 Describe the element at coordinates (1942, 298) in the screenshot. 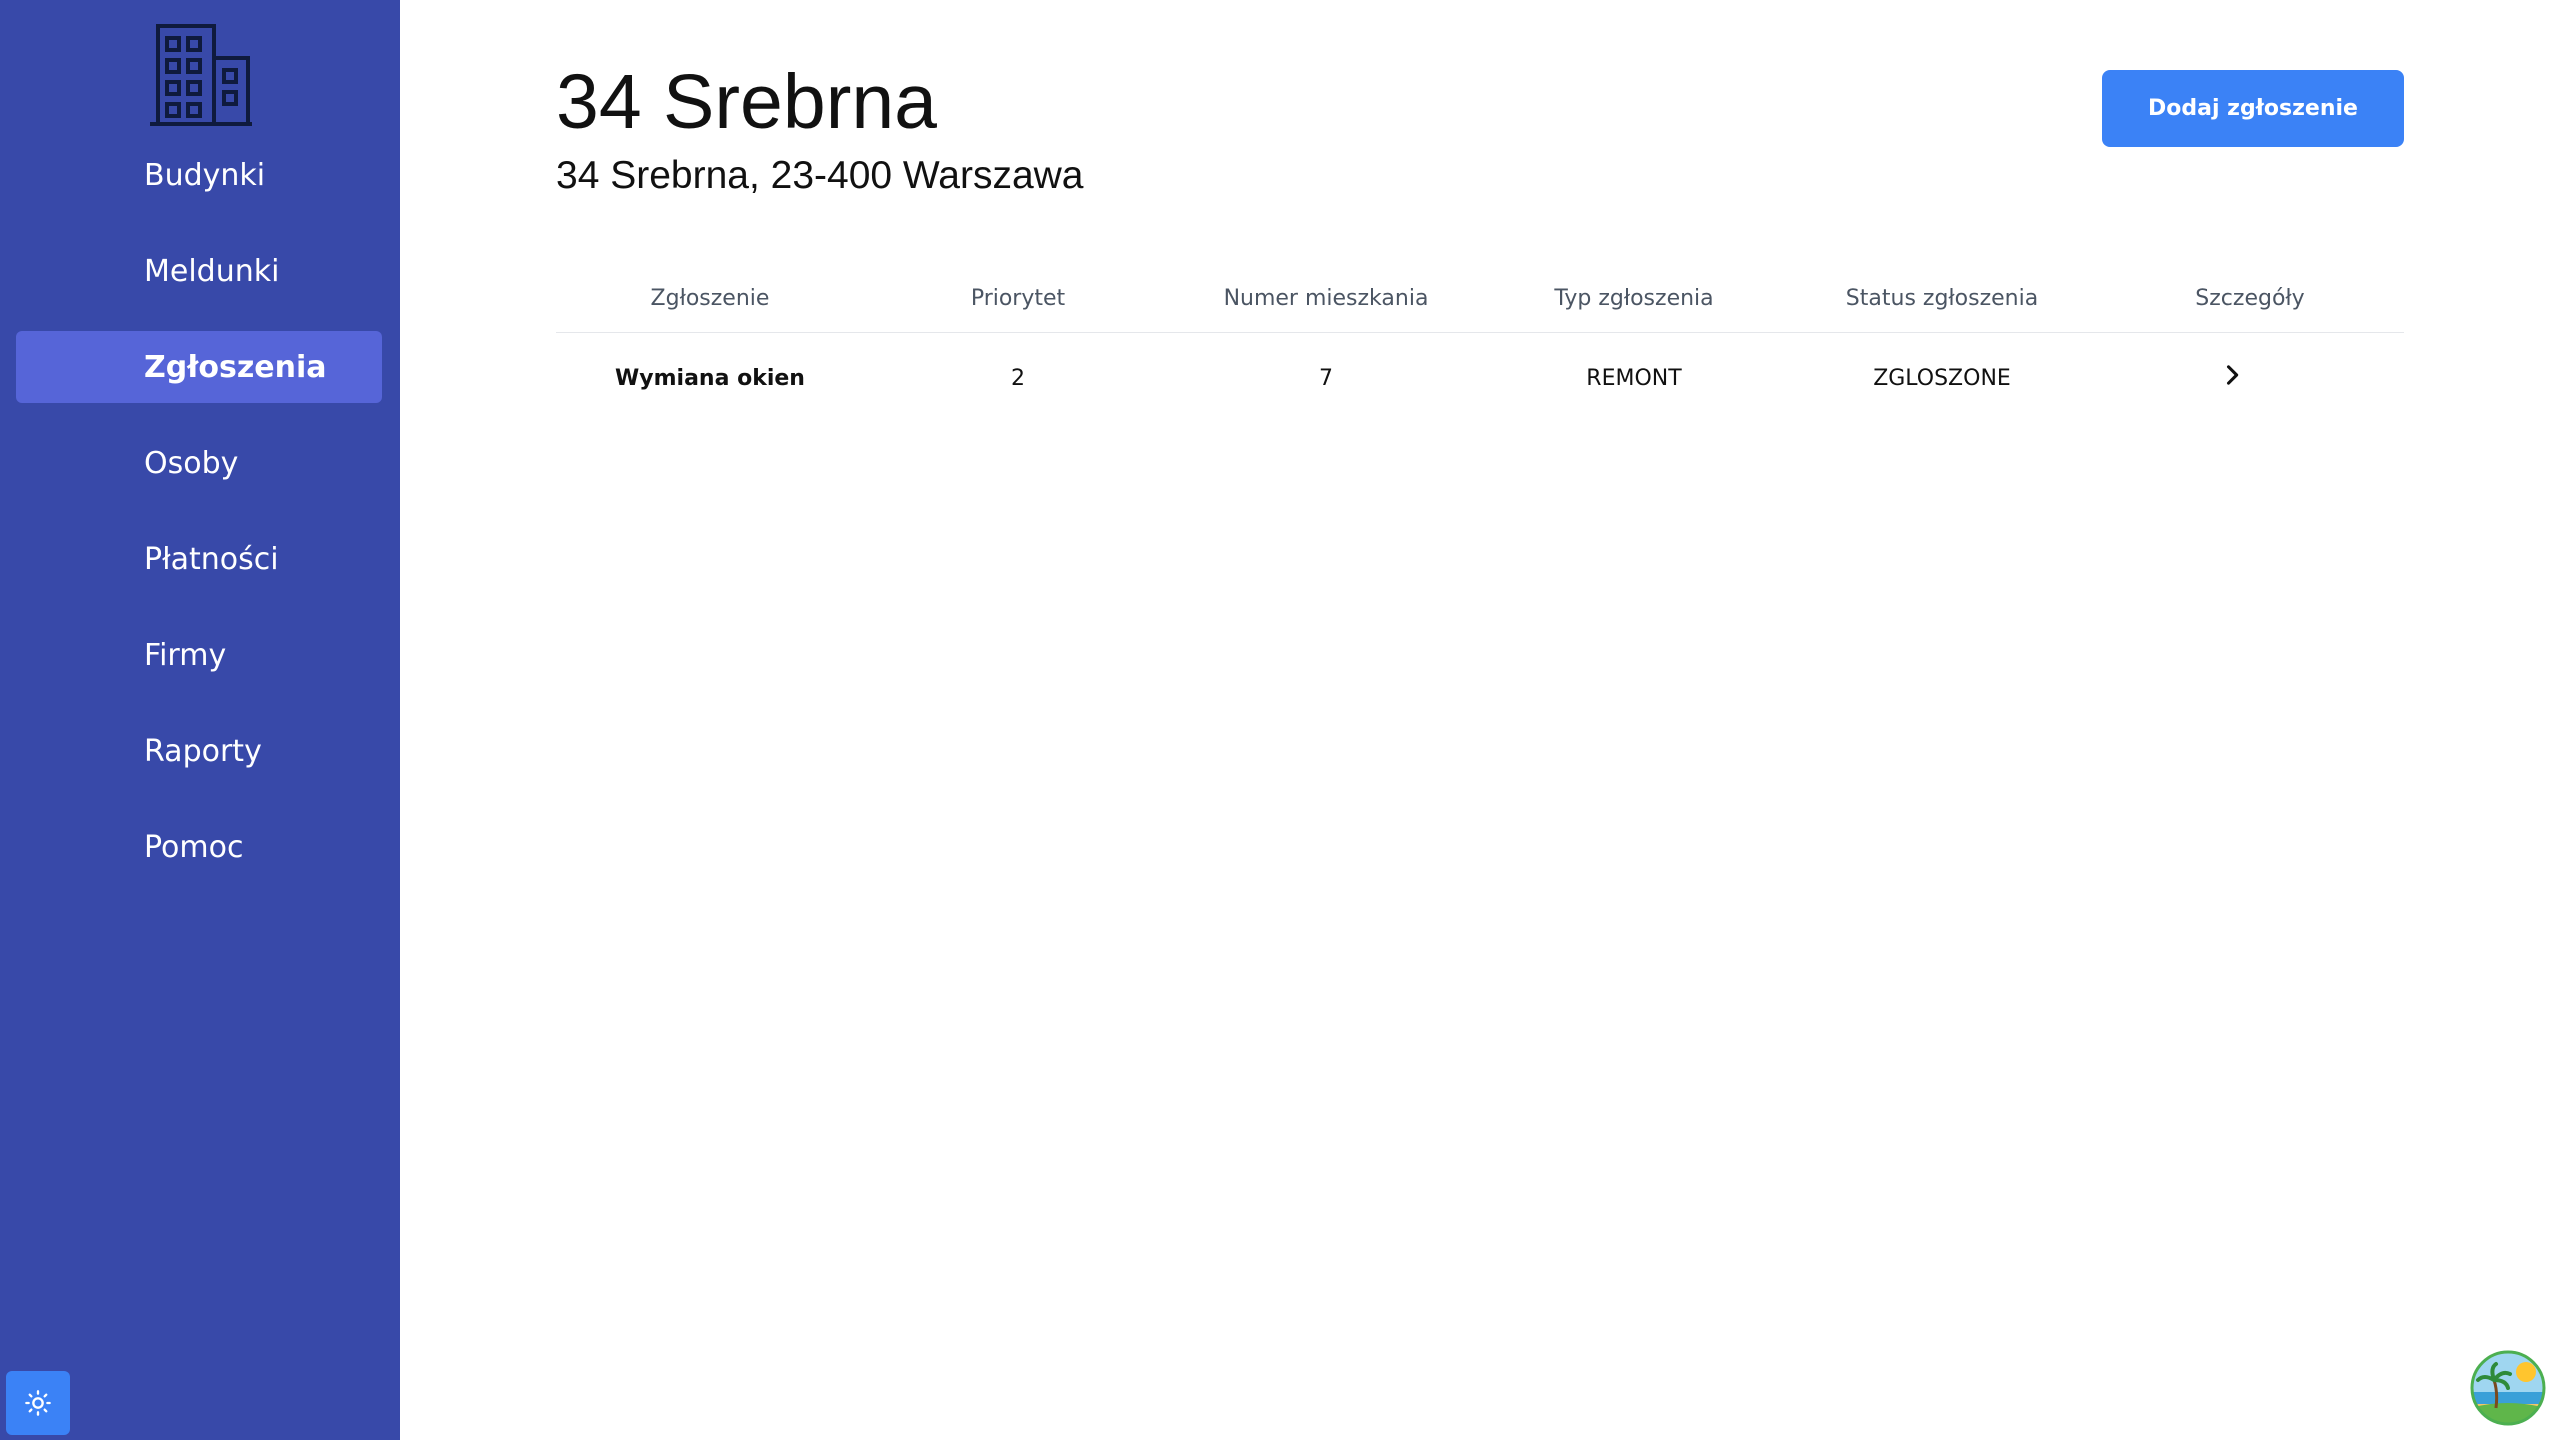

I see `column-header-status-zgloszenia: Status zgłoszenia` at that location.